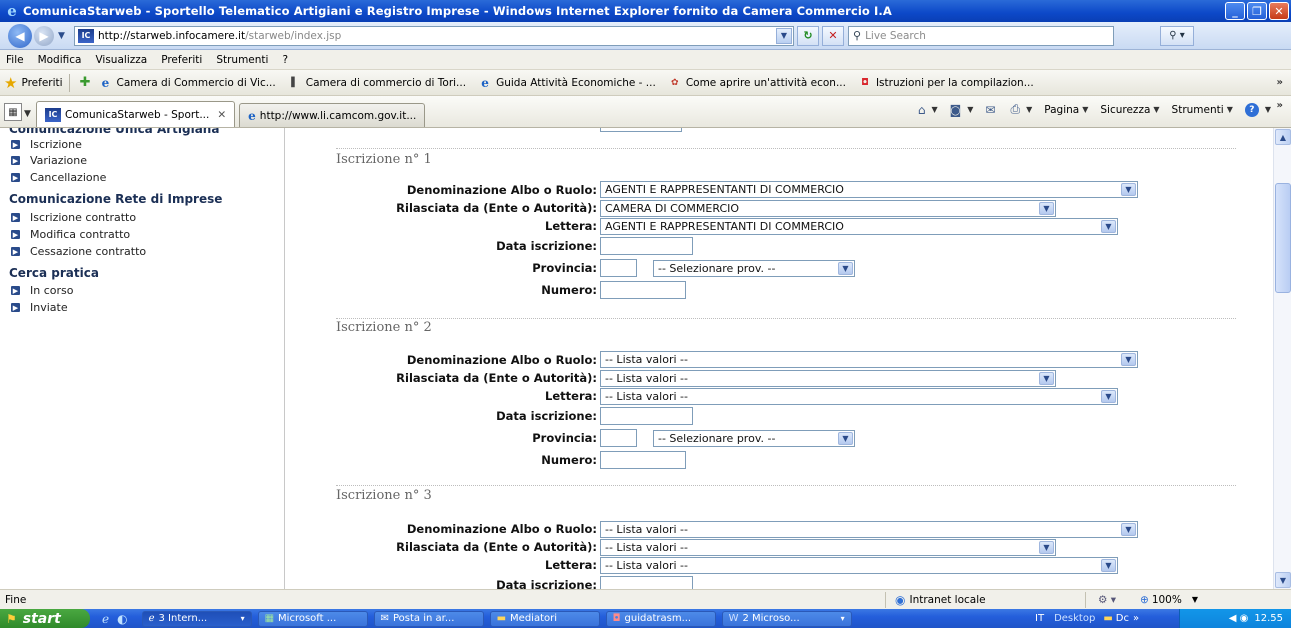  I want to click on home-button: ⌂ ▼, so click(928, 110).